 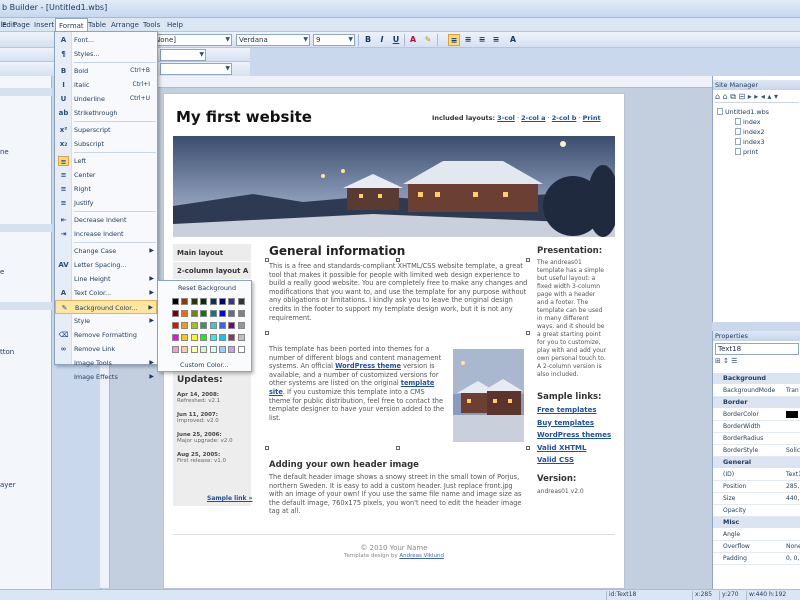 What do you see at coordinates (413, 40) in the screenshot?
I see `text-color-icon: A` at bounding box center [413, 40].